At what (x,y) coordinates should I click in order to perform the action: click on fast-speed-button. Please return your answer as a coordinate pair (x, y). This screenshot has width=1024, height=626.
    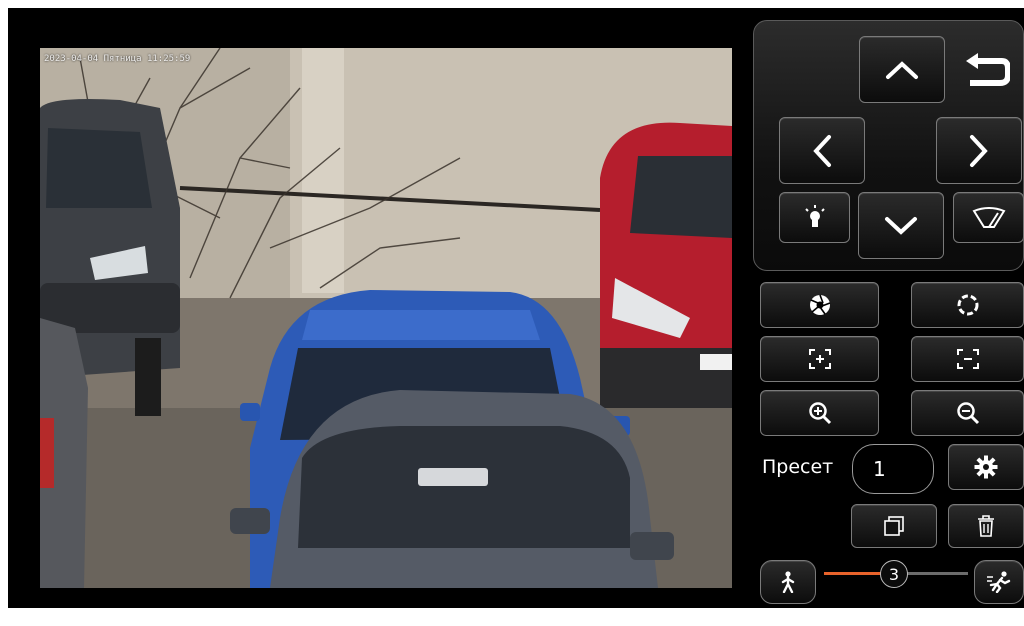
    Looking at the image, I should click on (999, 582).